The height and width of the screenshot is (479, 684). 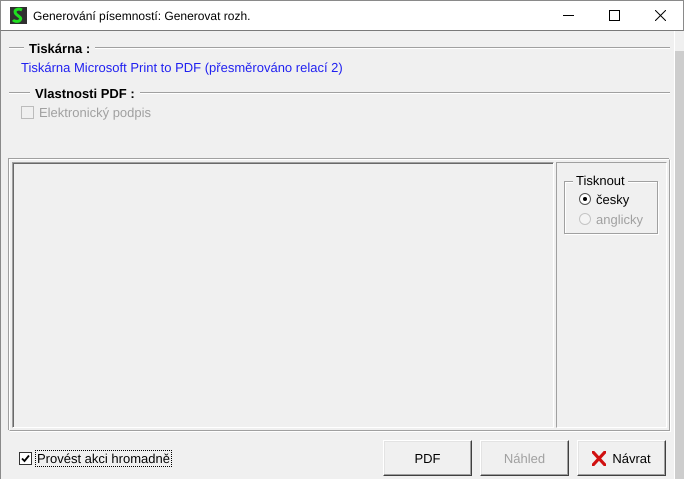 What do you see at coordinates (612, 199) in the screenshot?
I see `radio-label: česky` at bounding box center [612, 199].